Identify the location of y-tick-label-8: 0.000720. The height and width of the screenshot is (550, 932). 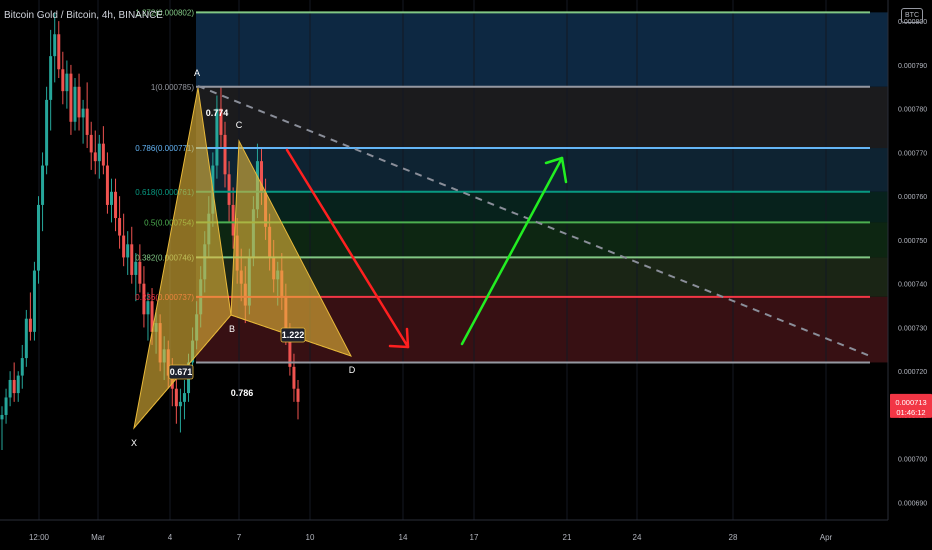
(912, 372).